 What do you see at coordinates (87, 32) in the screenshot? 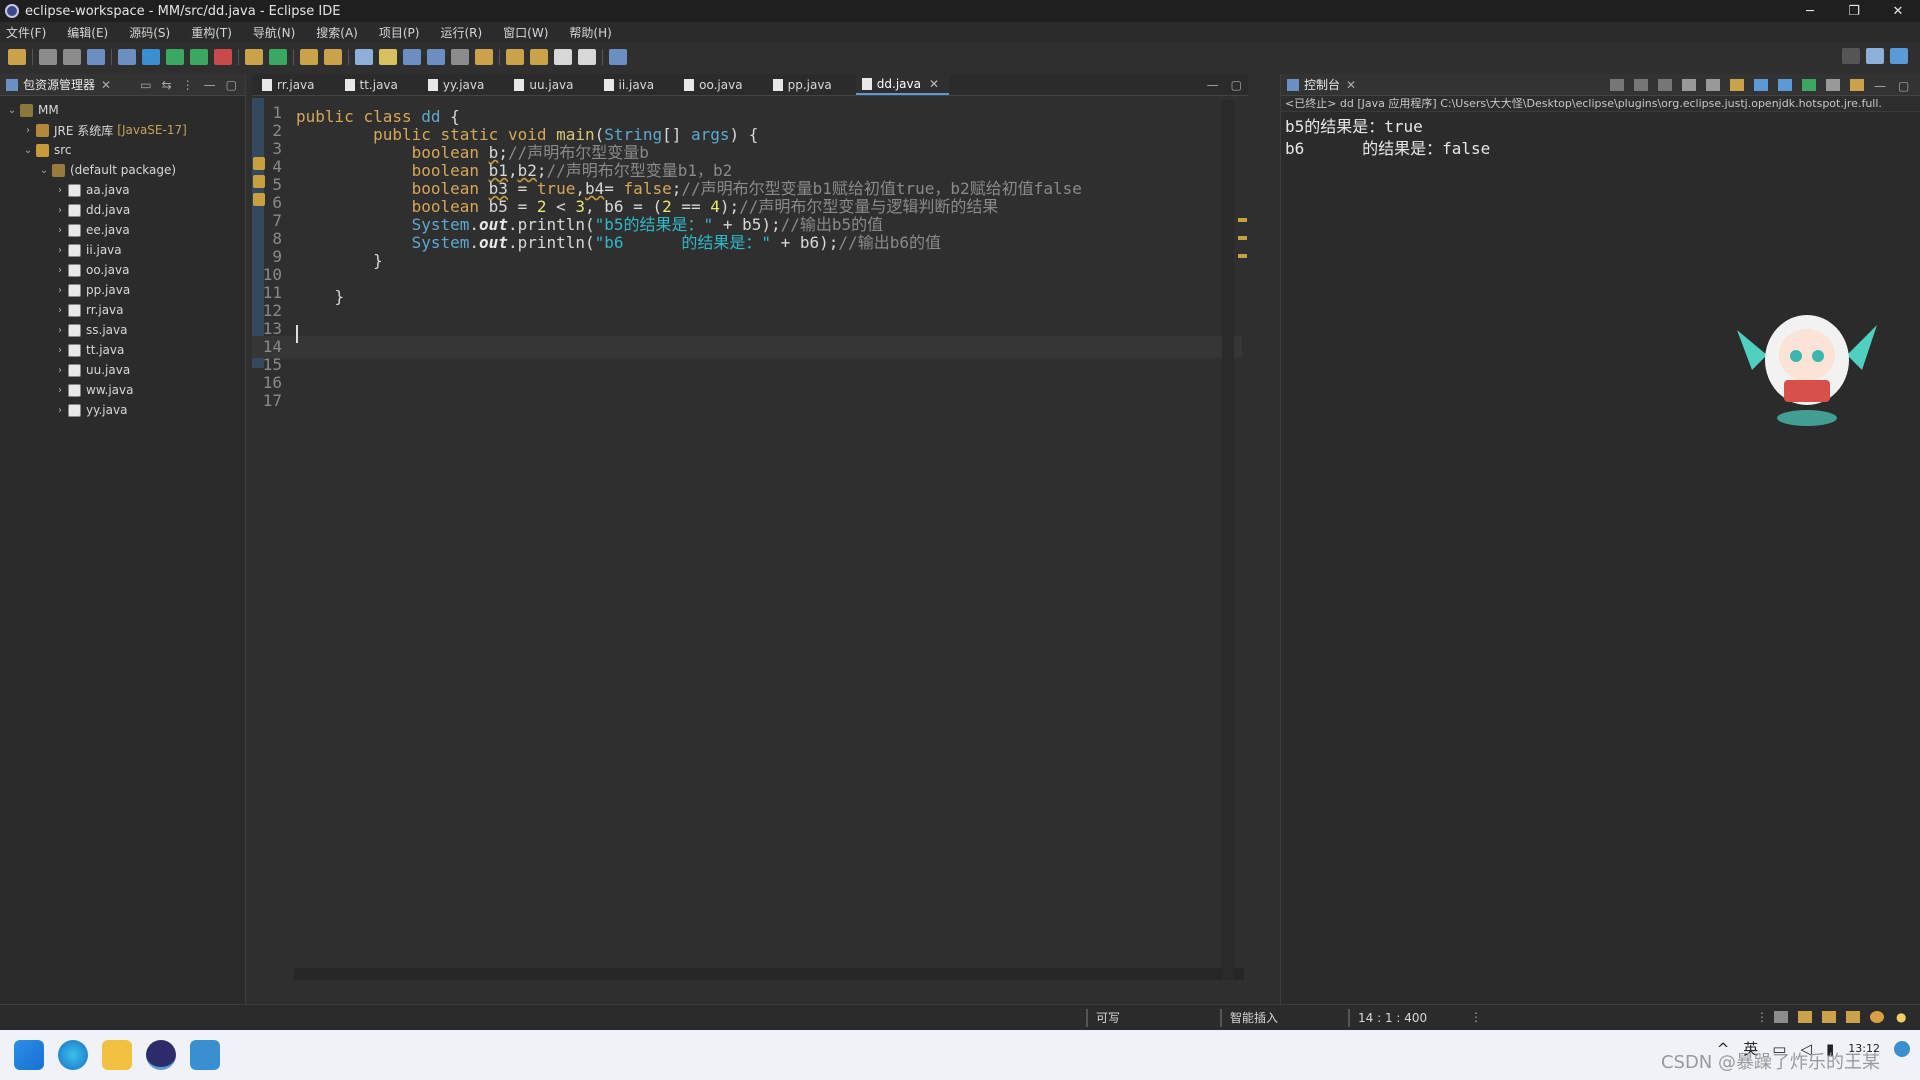
I see `menu-edit: 编辑(E)` at bounding box center [87, 32].